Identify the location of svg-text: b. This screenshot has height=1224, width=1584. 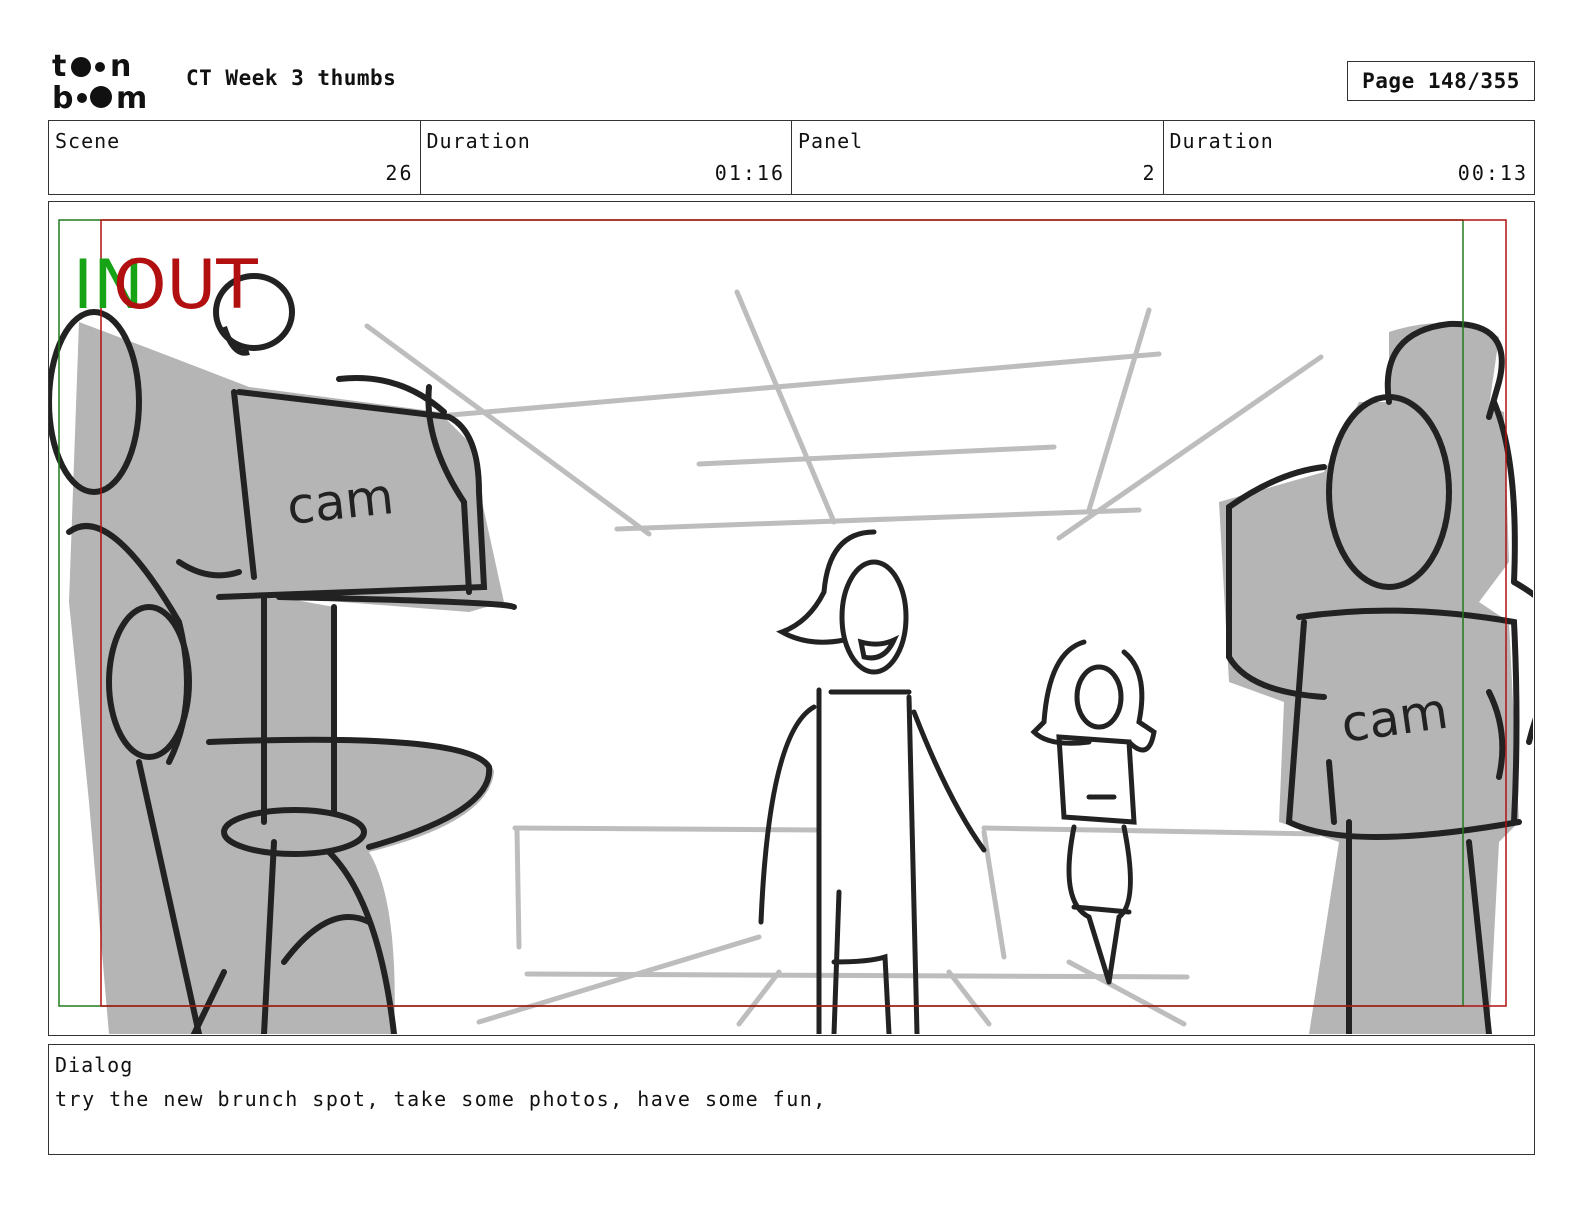
(62, 96).